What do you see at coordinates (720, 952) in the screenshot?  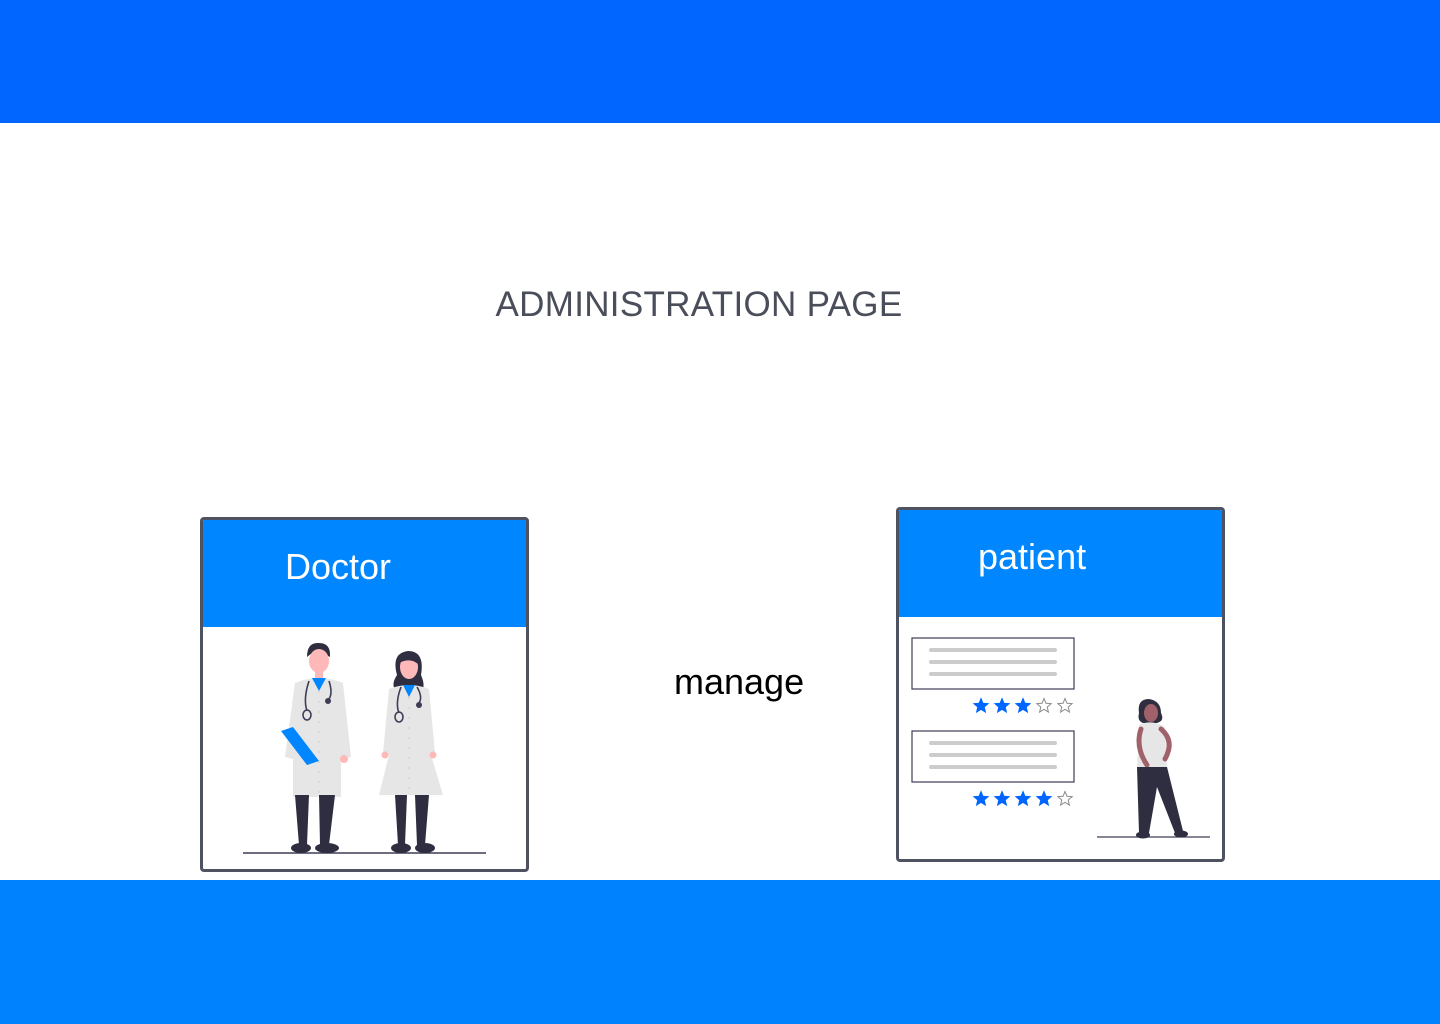 I see `bottom-footer-bar` at bounding box center [720, 952].